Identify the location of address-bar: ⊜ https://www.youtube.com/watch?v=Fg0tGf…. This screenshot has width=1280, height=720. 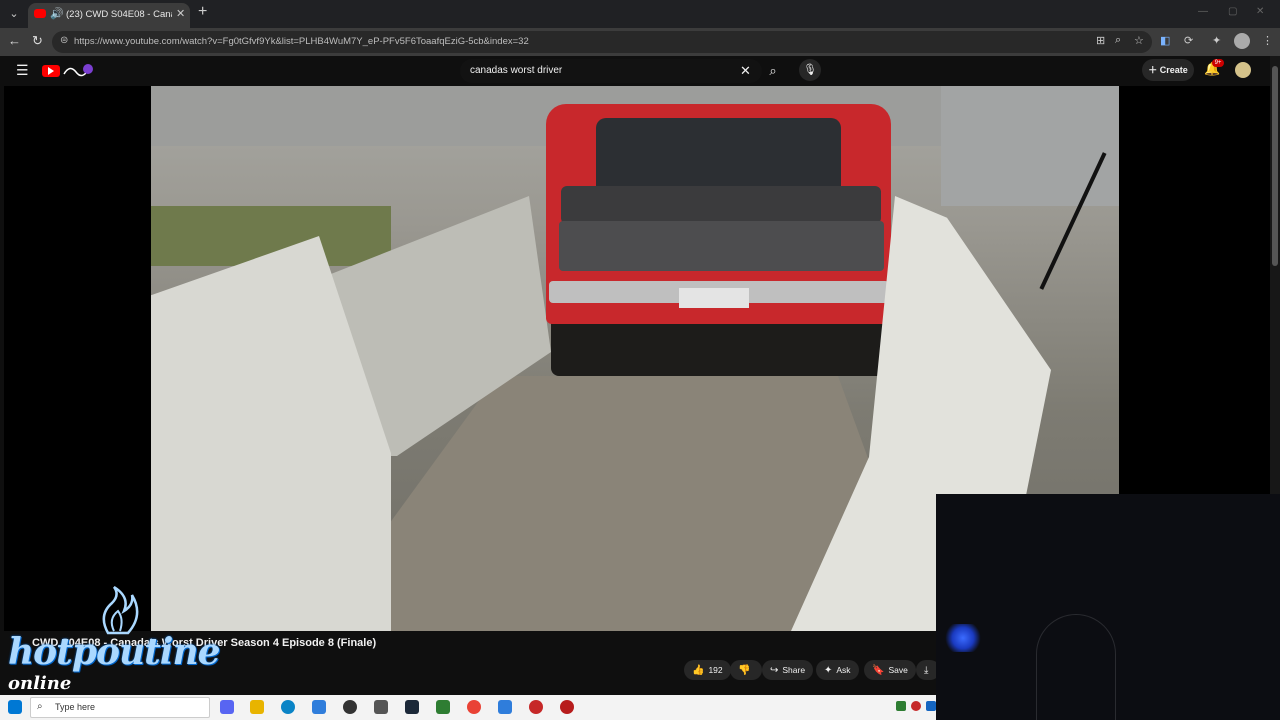
(602, 42).